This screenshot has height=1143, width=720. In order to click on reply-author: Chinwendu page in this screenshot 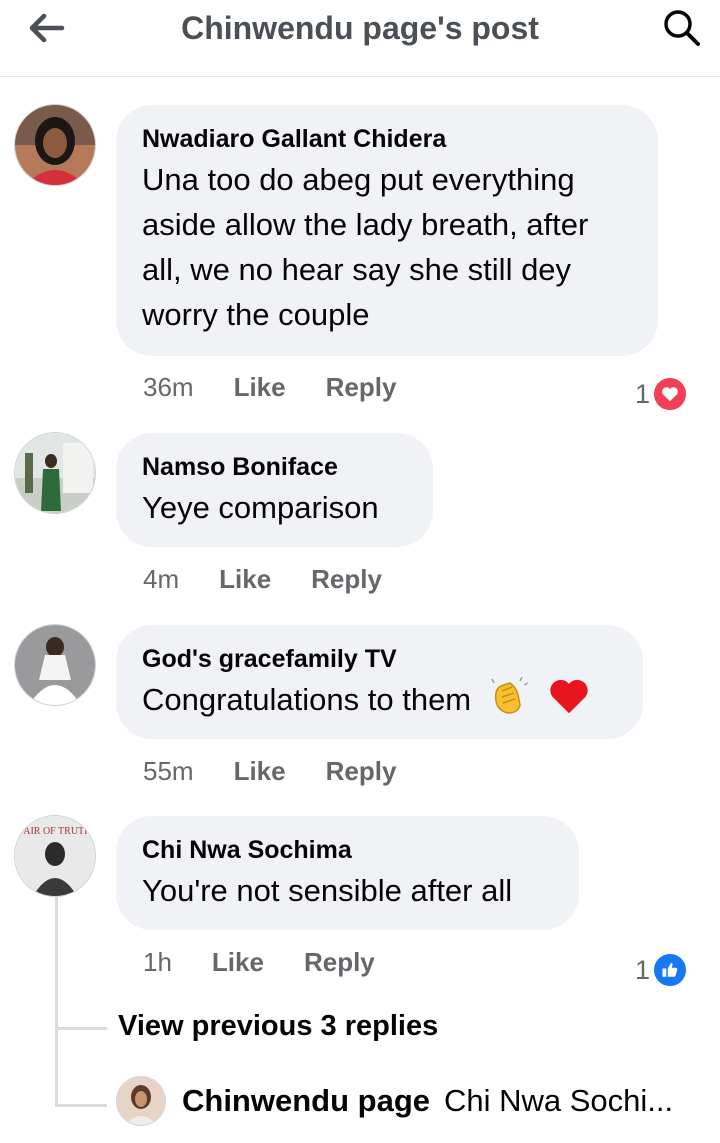, I will do `click(306, 1101)`.